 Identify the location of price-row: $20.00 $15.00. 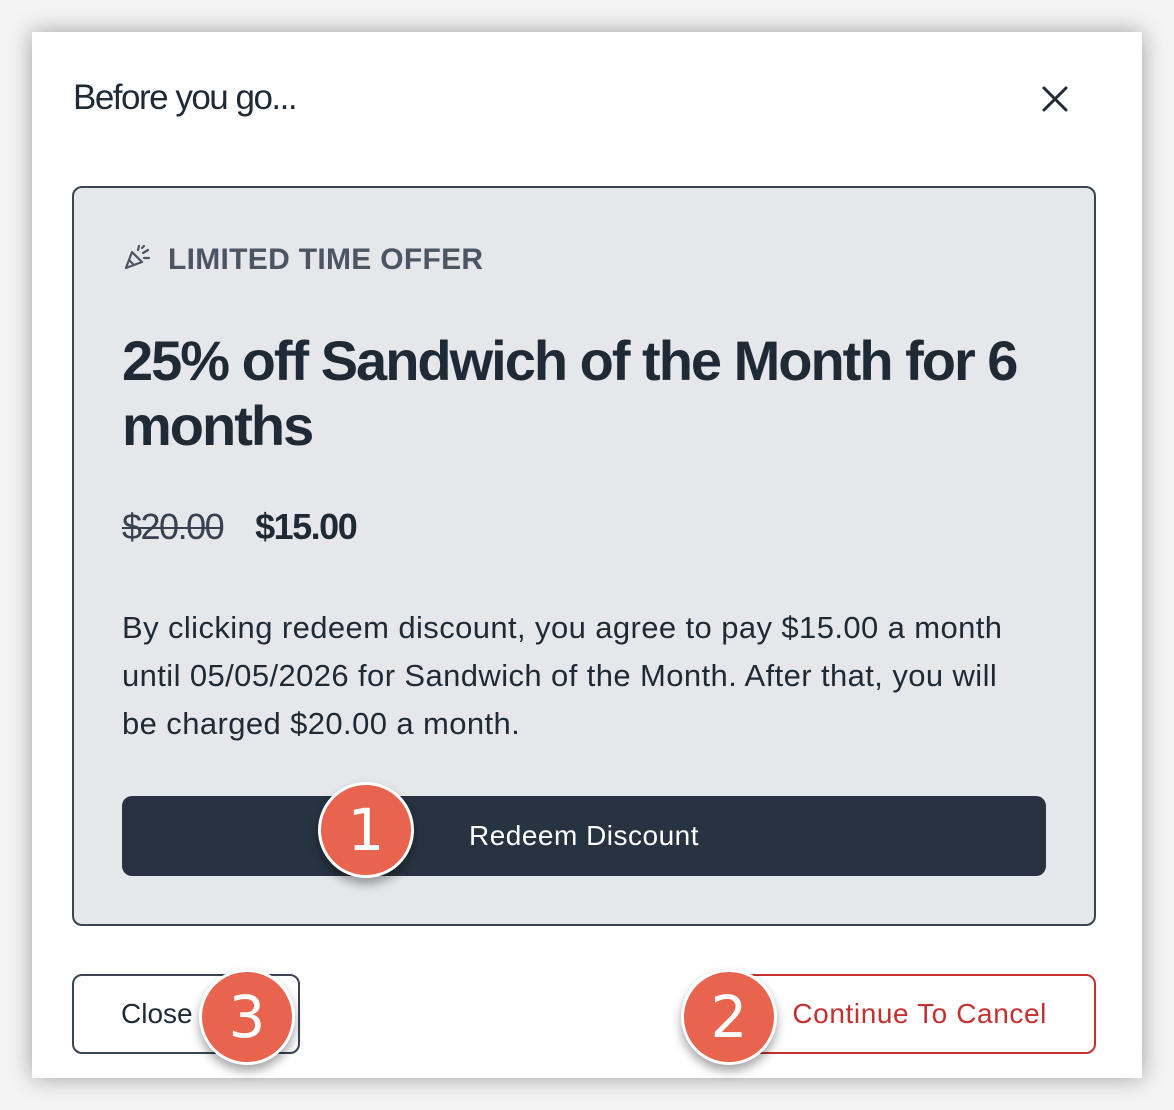
(240, 527).